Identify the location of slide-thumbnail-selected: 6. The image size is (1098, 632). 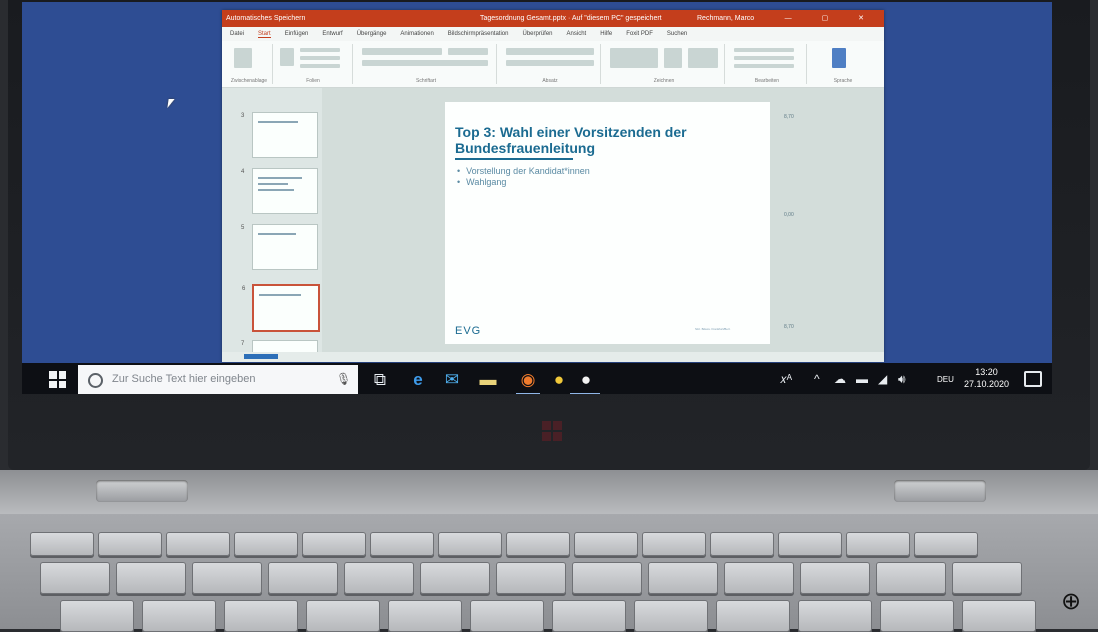
(281, 308).